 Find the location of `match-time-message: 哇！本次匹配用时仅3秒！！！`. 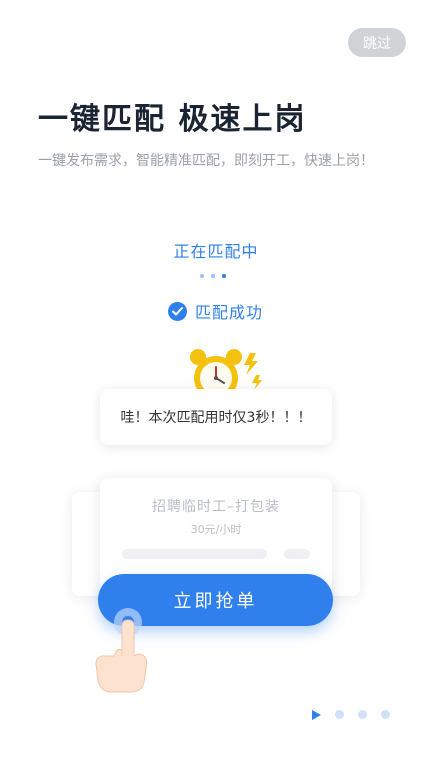

match-time-message: 哇！本次匹配用时仅3秒！！！ is located at coordinates (216, 417).